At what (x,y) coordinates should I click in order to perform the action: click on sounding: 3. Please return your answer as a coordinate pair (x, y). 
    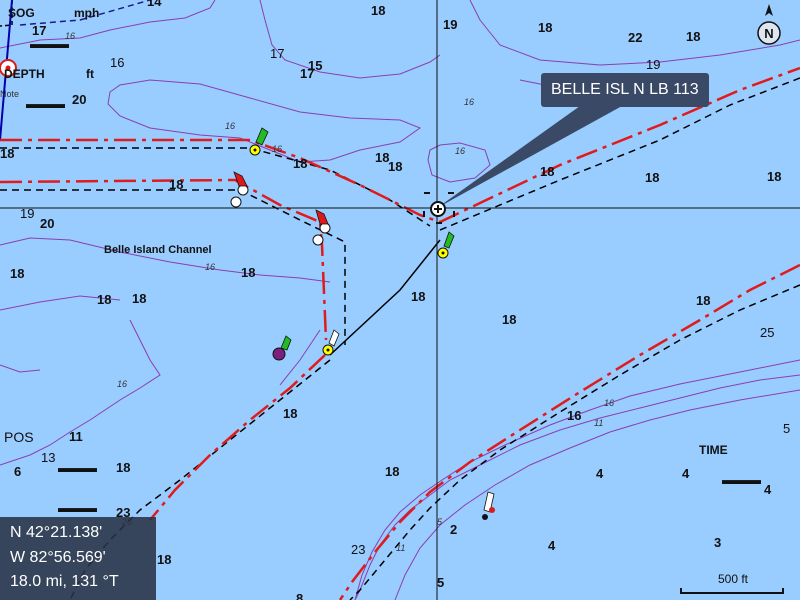
    Looking at the image, I should click on (717, 542).